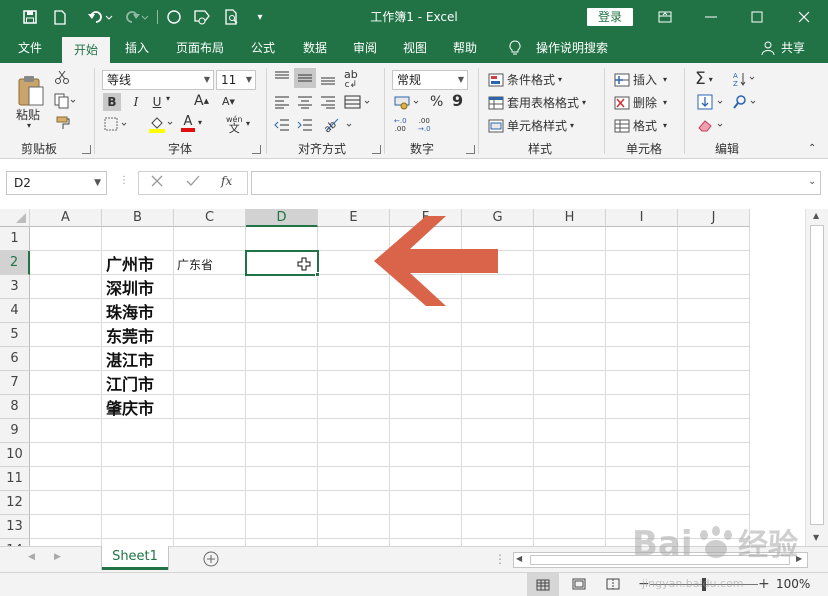  Describe the element at coordinates (210, 503) in the screenshot. I see `cell-c12` at that location.